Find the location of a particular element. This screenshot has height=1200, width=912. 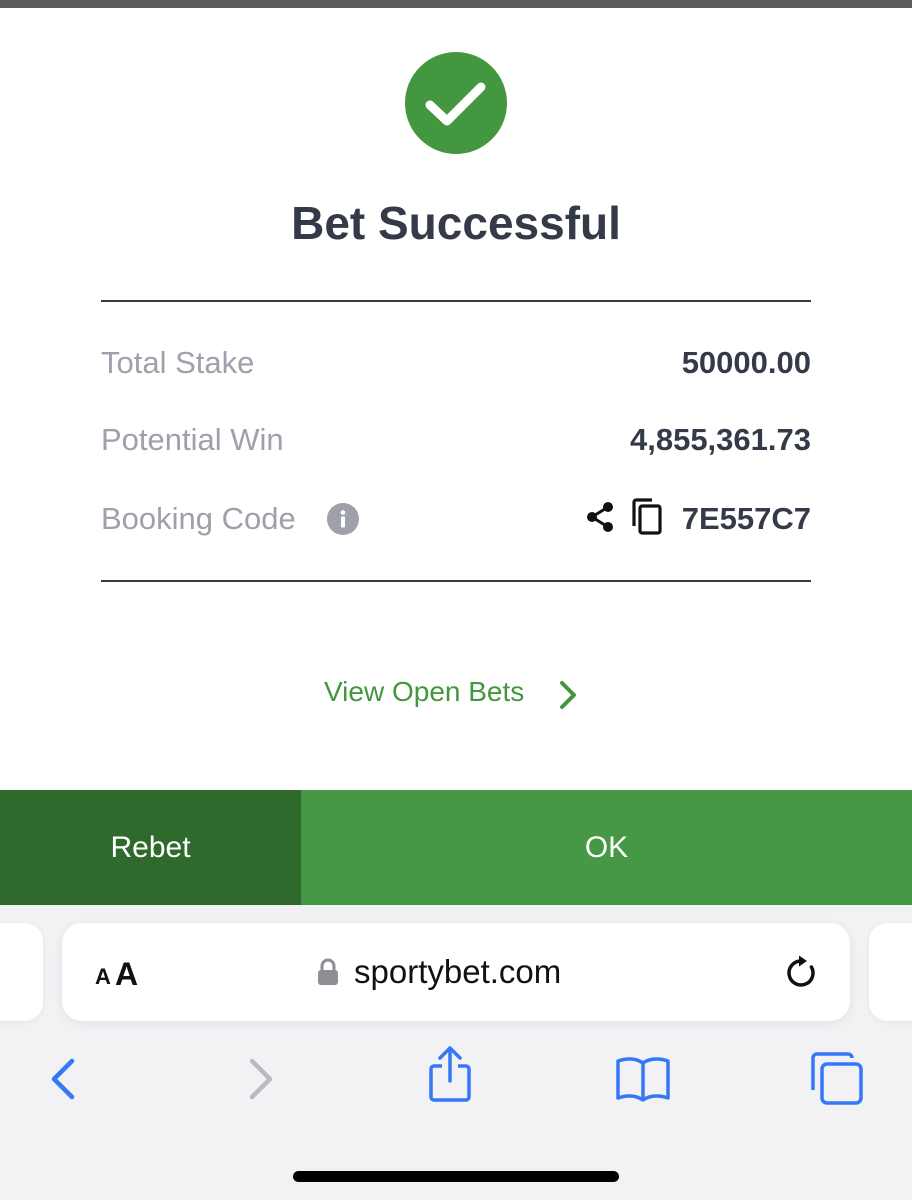

home-indicator is located at coordinates (456, 1176).